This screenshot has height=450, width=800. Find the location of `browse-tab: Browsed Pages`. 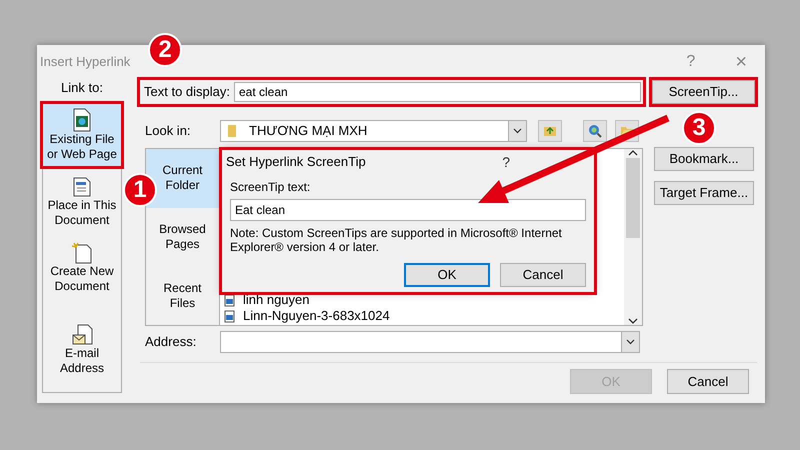

browse-tab: Browsed Pages is located at coordinates (182, 237).